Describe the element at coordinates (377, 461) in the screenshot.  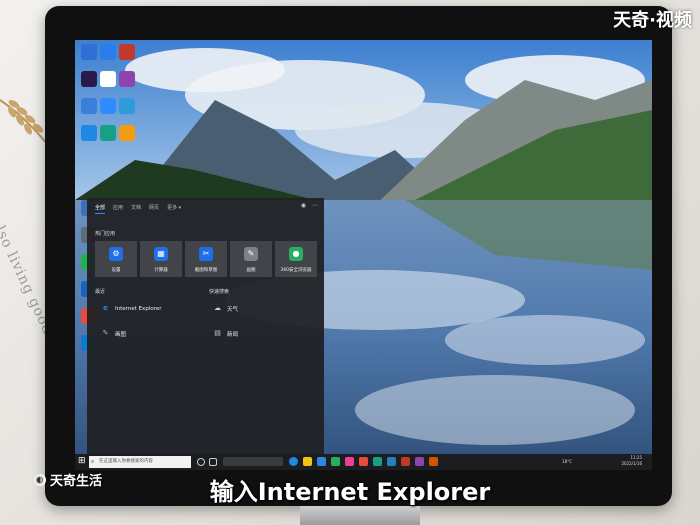
I see `app-teal-icon` at that location.